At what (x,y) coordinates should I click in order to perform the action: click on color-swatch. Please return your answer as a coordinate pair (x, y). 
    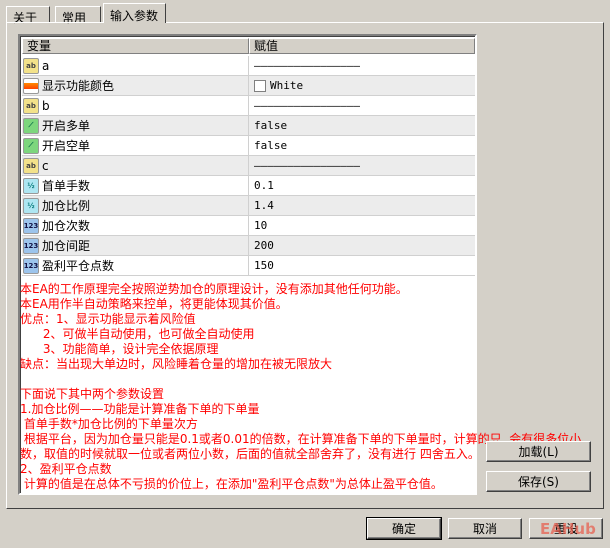
    Looking at the image, I should click on (260, 85).